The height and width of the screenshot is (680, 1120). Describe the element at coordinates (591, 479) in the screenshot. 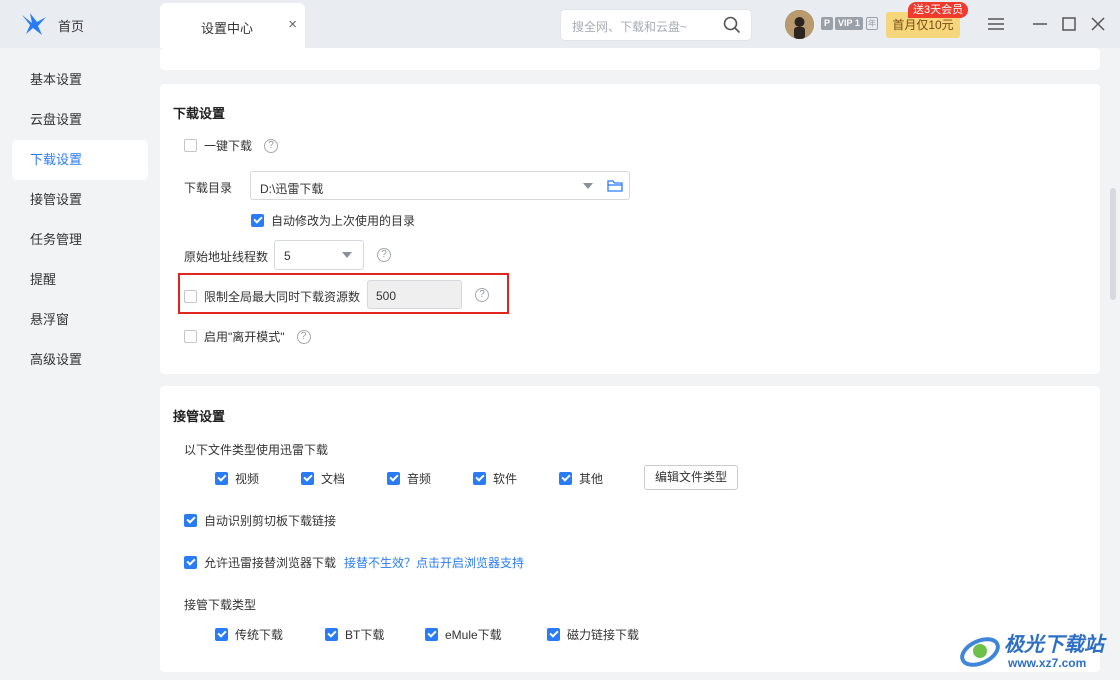

I see `other-label: 其他` at that location.